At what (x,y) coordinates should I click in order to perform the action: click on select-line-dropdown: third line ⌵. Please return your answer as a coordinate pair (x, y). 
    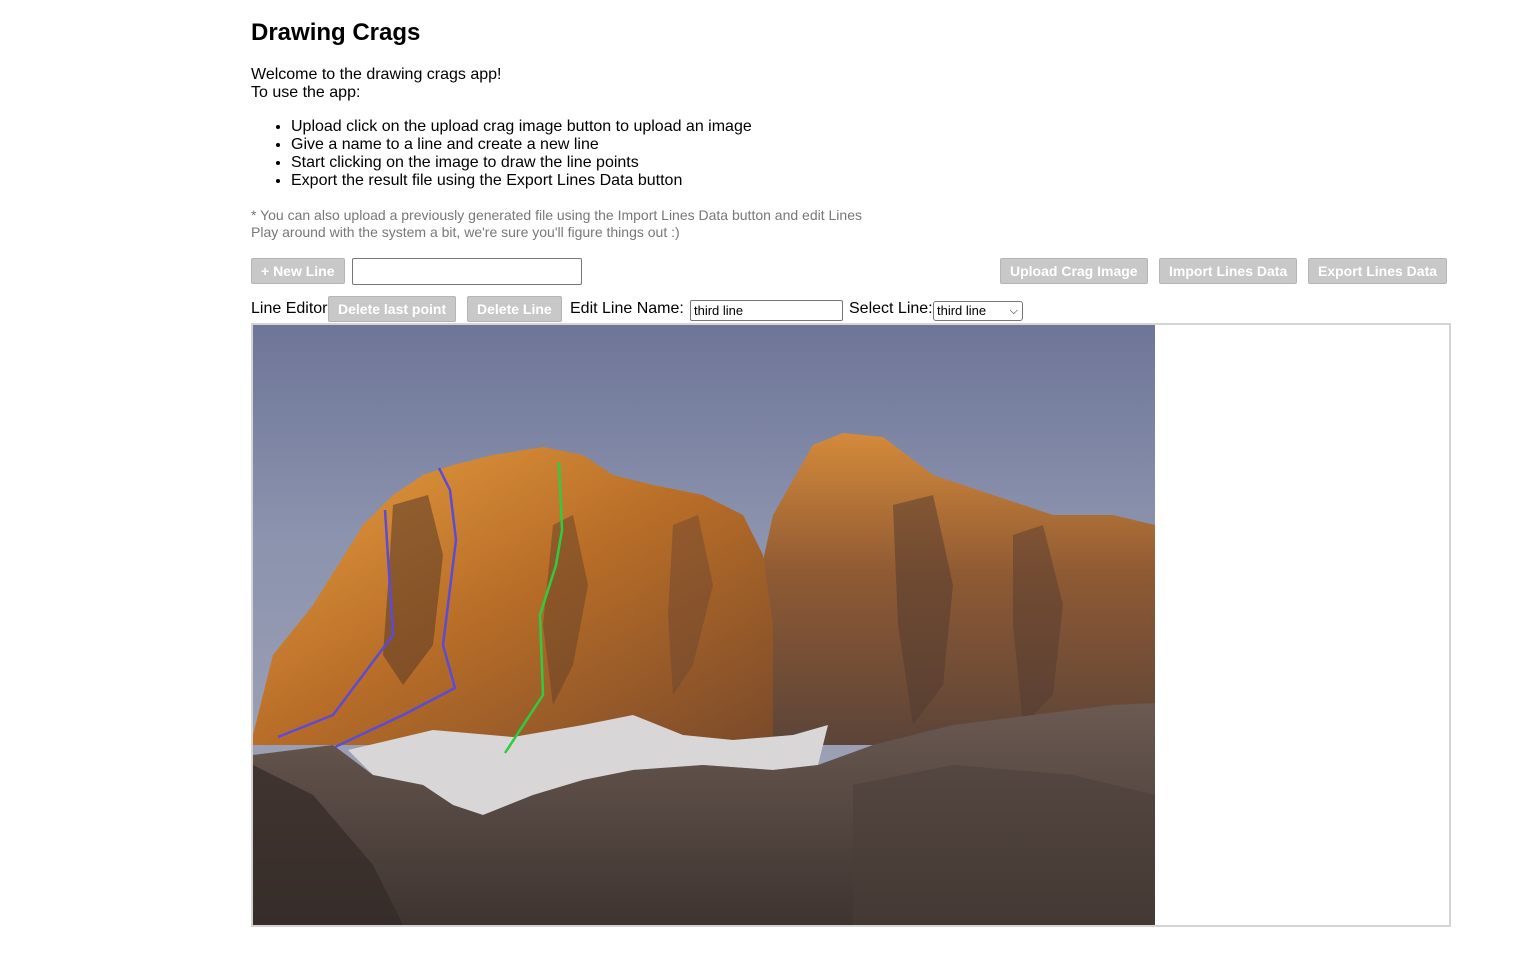
    Looking at the image, I should click on (978, 311).